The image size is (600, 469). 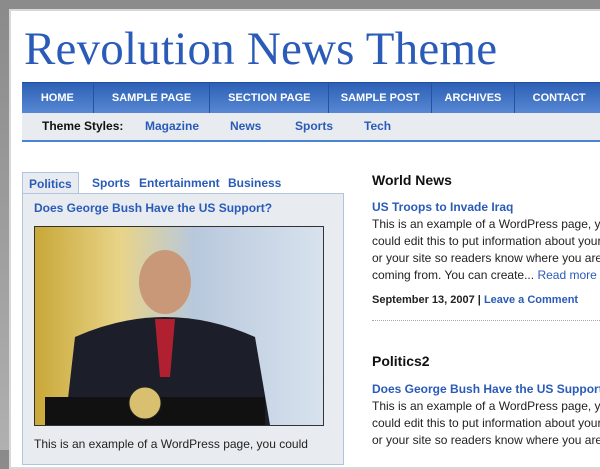 What do you see at coordinates (111, 183) in the screenshot?
I see `tab-sports: Sports` at bounding box center [111, 183].